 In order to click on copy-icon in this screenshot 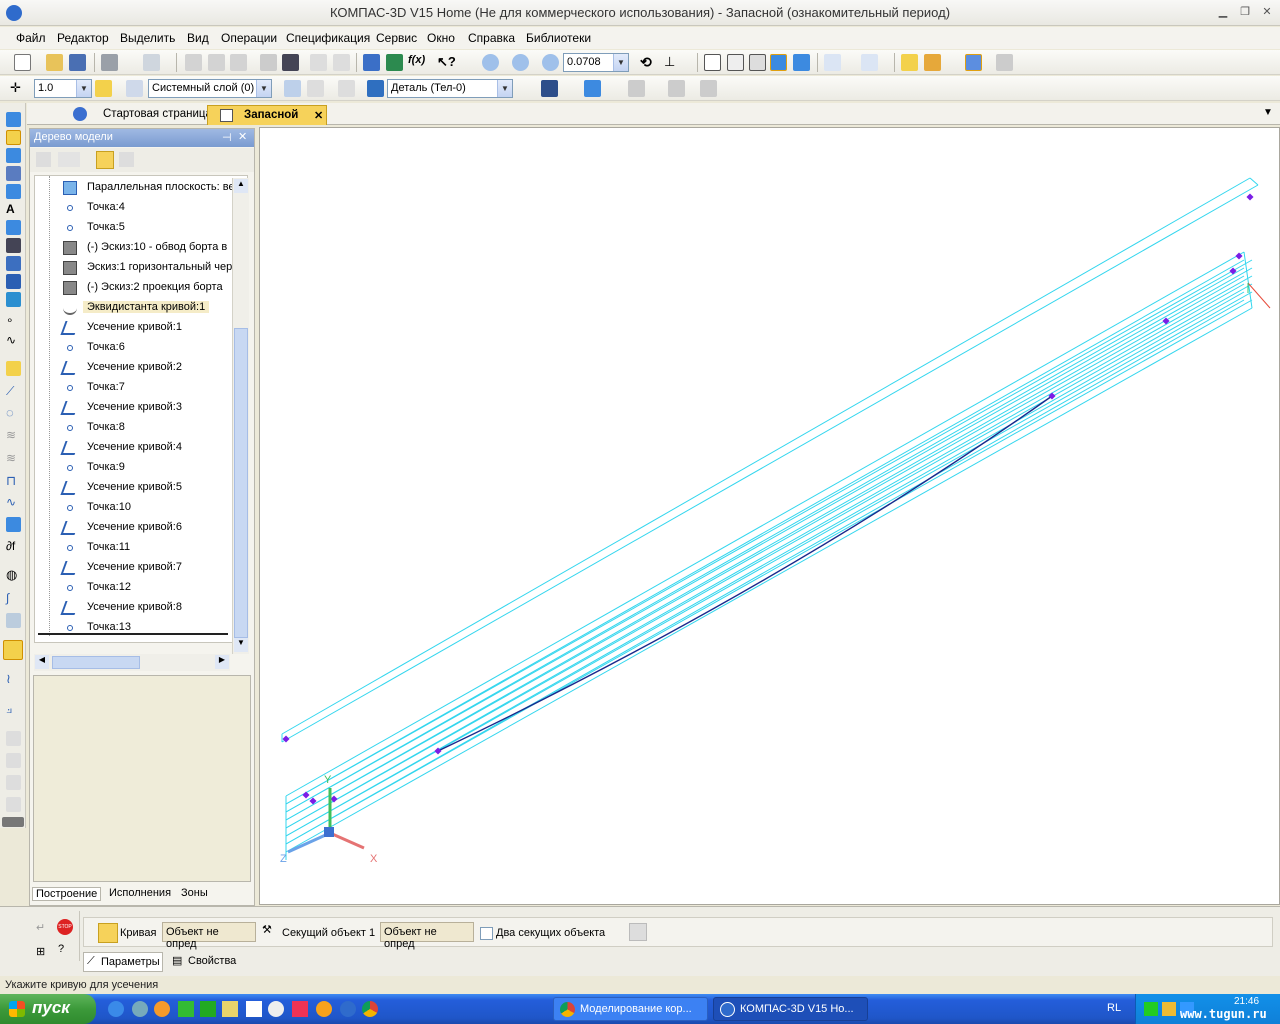, I will do `click(216, 62)`.